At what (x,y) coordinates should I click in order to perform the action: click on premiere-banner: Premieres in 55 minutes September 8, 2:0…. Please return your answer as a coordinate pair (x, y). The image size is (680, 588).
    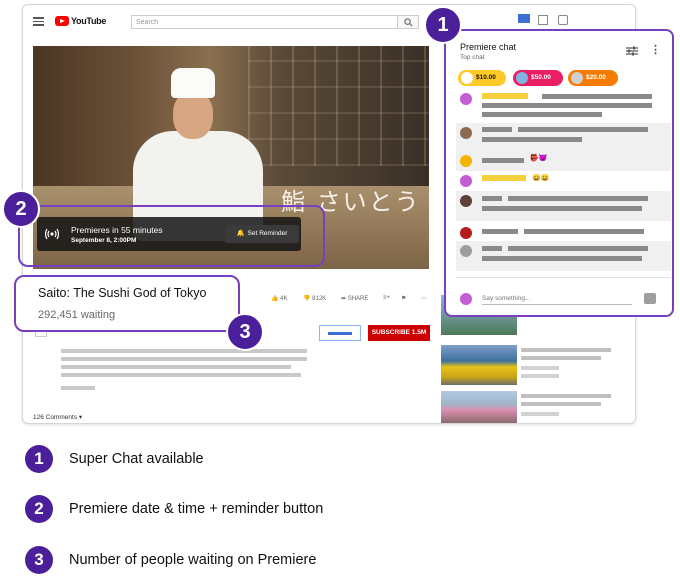
    Looking at the image, I should click on (169, 234).